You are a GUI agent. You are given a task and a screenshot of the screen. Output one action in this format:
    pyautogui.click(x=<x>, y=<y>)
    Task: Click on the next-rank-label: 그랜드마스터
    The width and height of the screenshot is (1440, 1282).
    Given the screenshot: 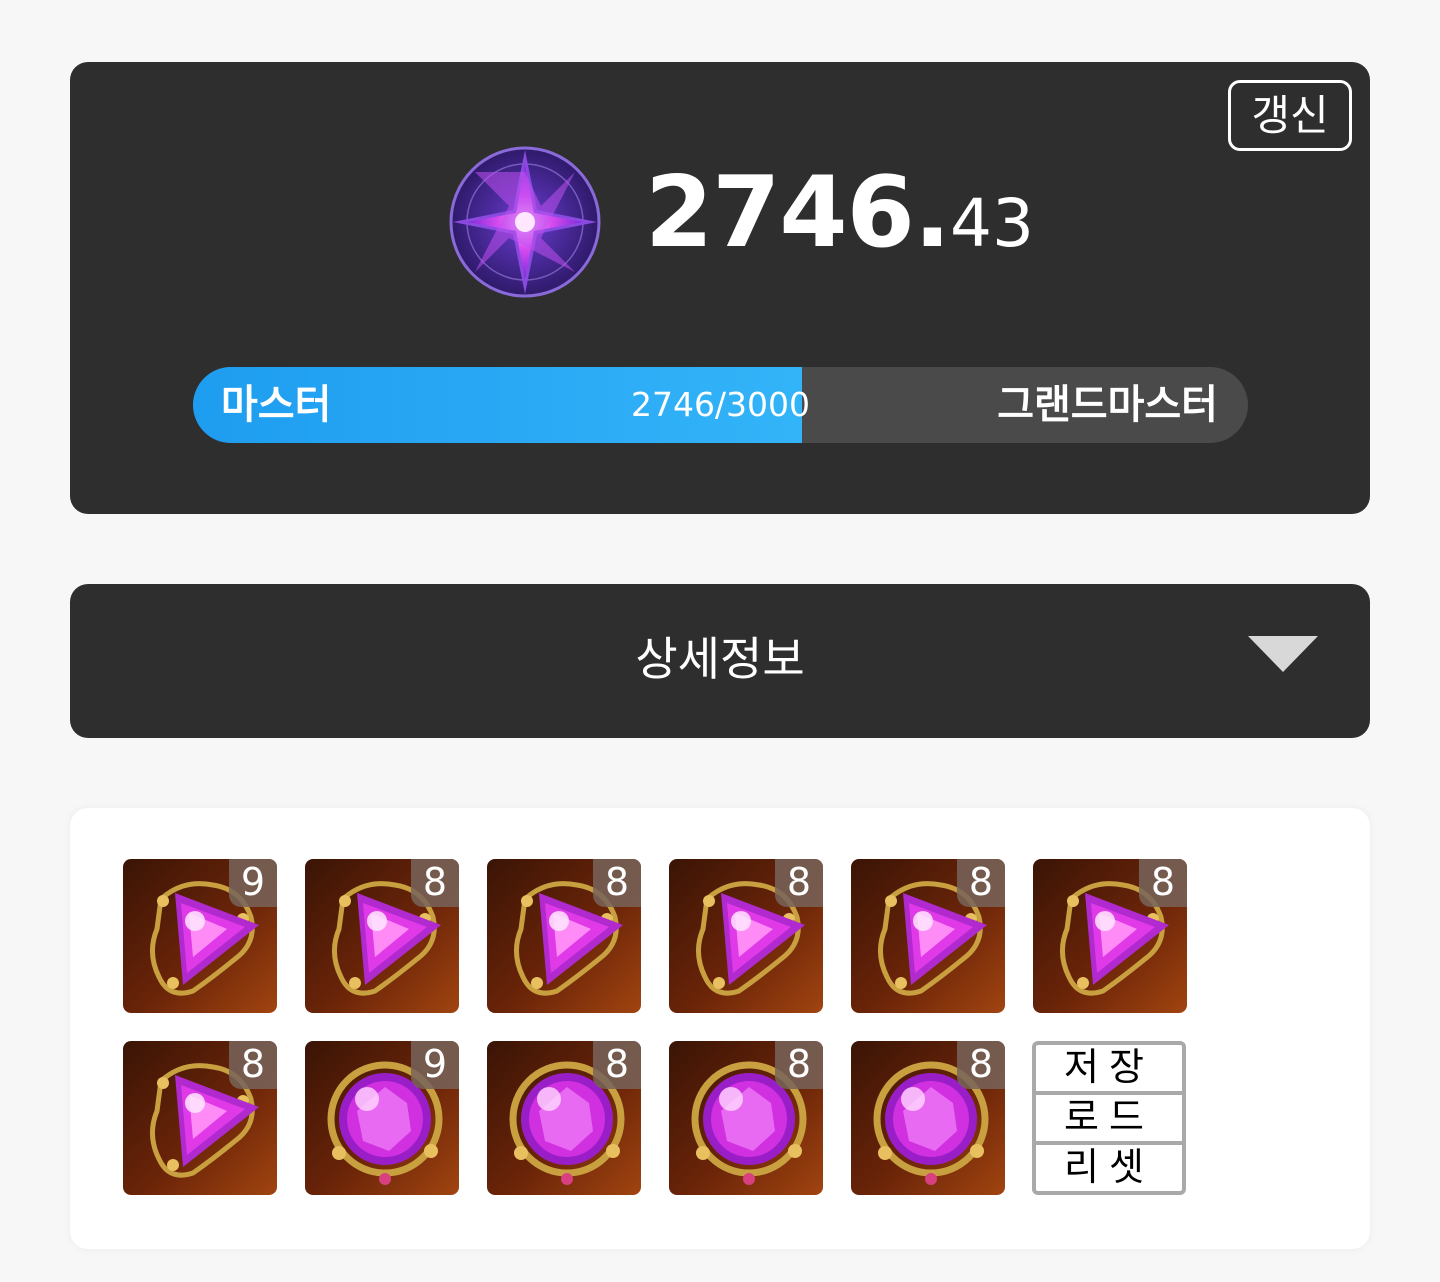 What is the action you would take?
    pyautogui.click(x=1107, y=405)
    